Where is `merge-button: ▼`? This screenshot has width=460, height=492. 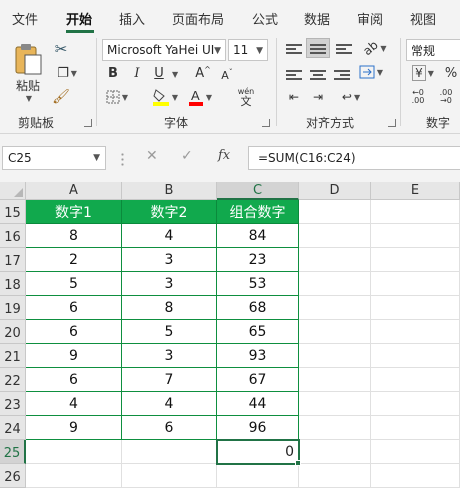 merge-button: ▼ is located at coordinates (371, 72).